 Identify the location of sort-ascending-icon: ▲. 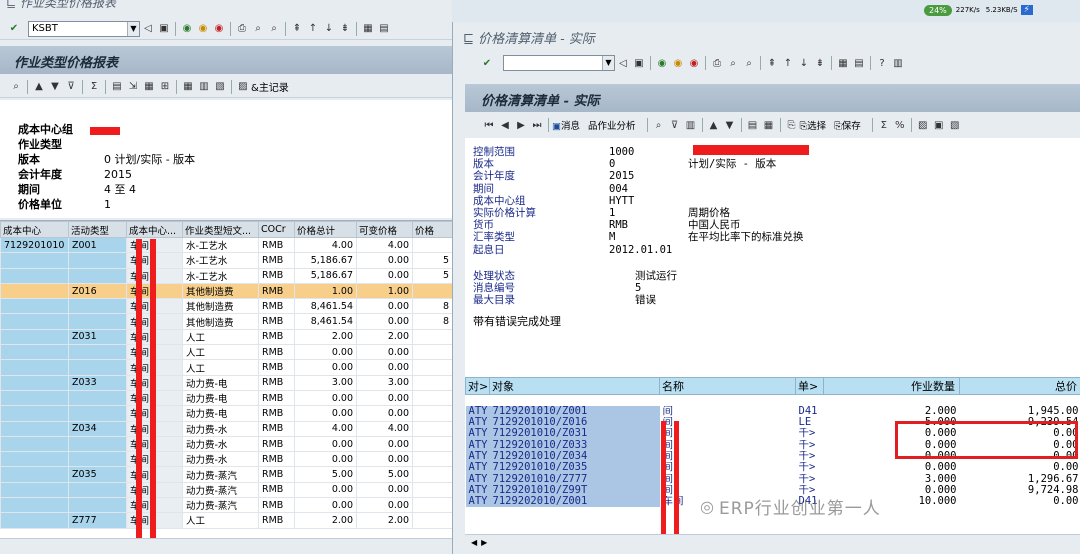
(714, 125).